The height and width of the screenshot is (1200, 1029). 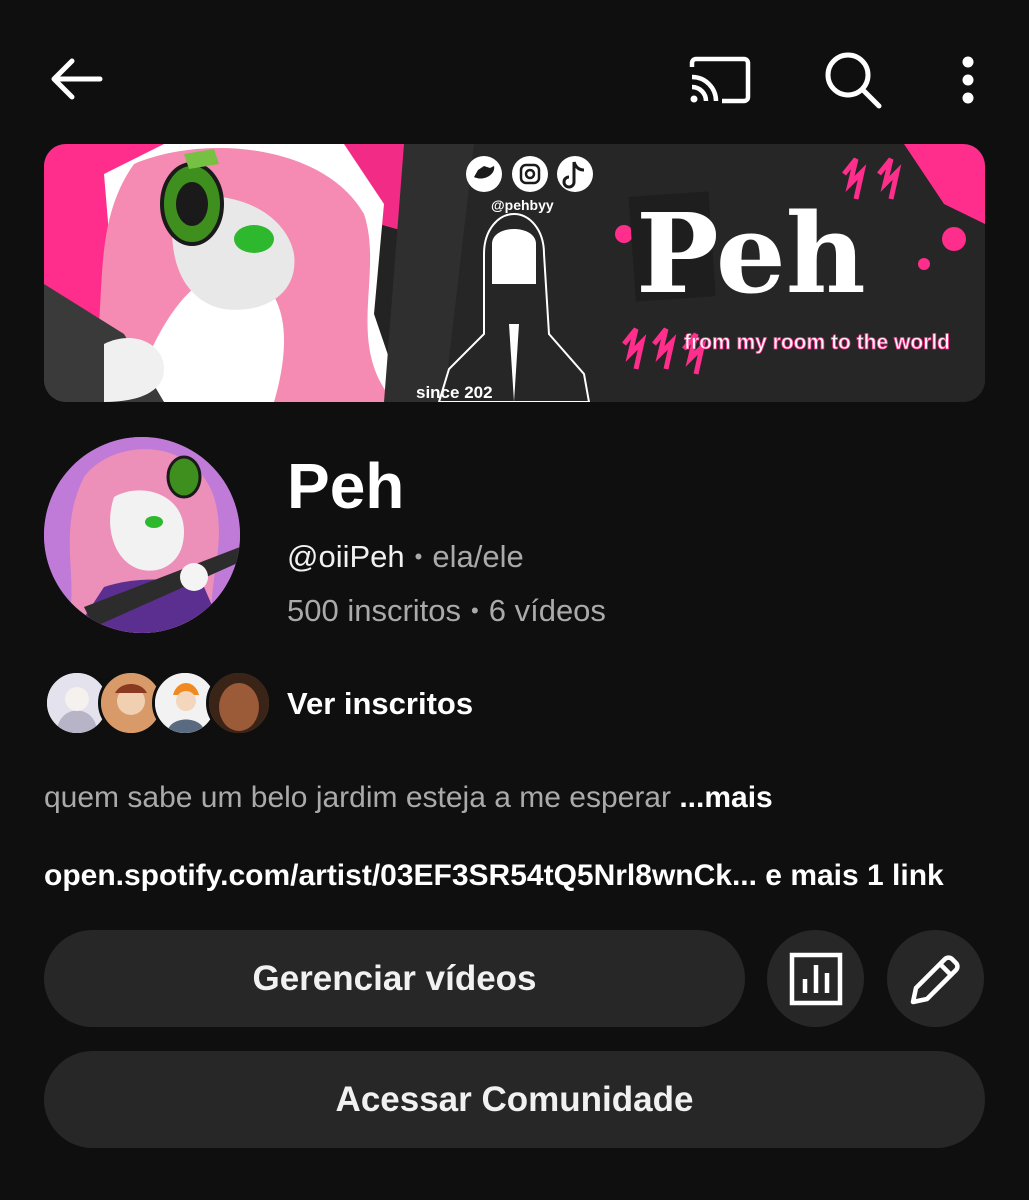 I want to click on banner-since-text: since 202, so click(x=454, y=392).